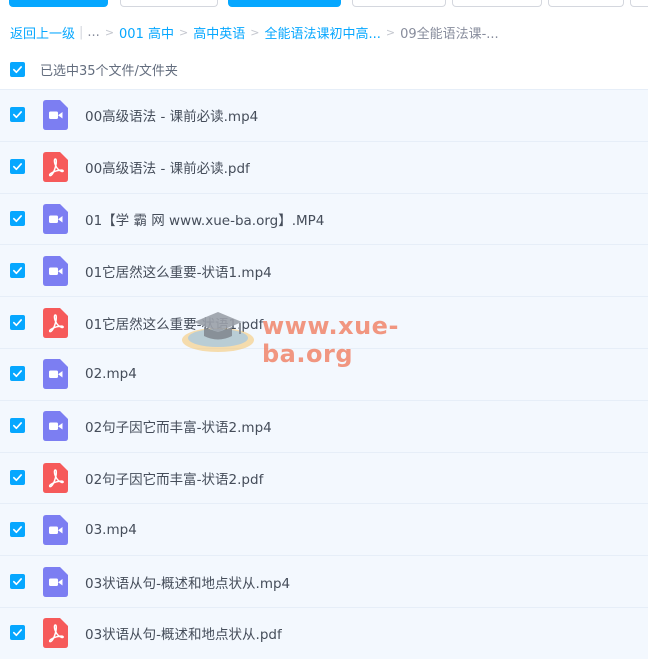 This screenshot has width=648, height=661. What do you see at coordinates (324, 477) in the screenshot?
I see `file-row: 02句子因它而丰富-状语2.pdf` at bounding box center [324, 477].